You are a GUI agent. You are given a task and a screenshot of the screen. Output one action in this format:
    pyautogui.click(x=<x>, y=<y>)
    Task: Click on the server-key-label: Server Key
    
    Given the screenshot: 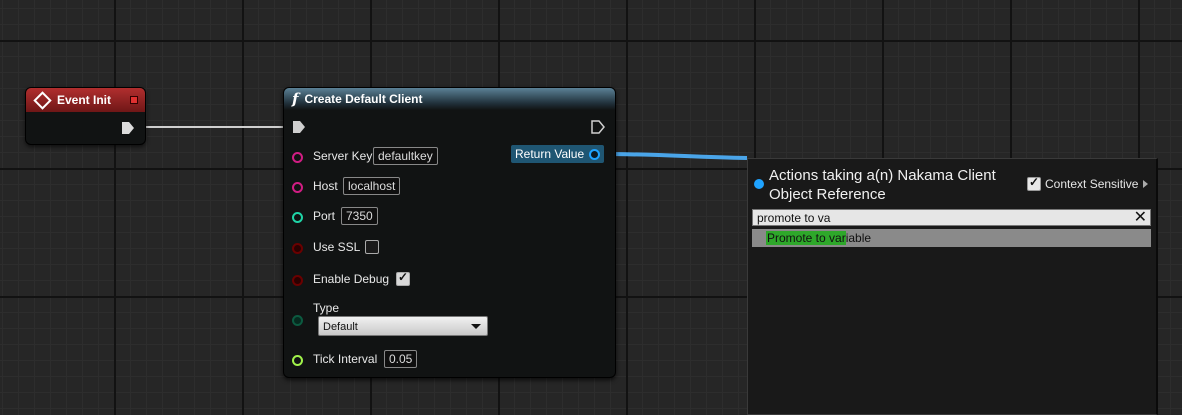 What is the action you would take?
    pyautogui.click(x=343, y=156)
    